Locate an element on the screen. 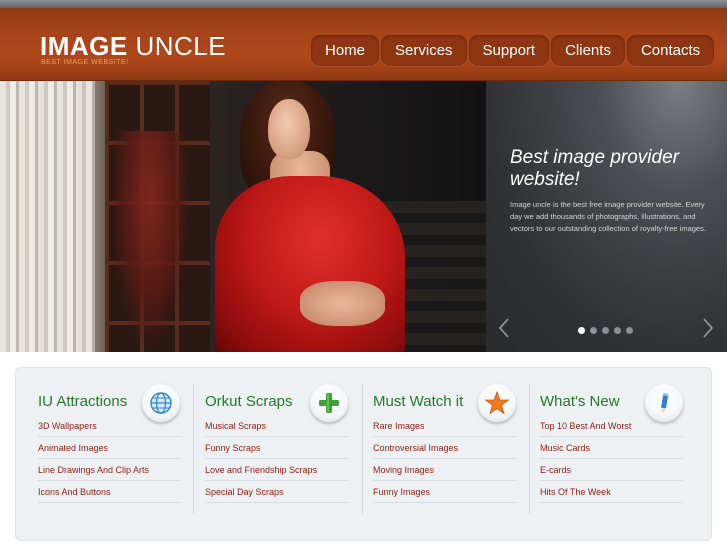  slider-dots is located at coordinates (605, 330).